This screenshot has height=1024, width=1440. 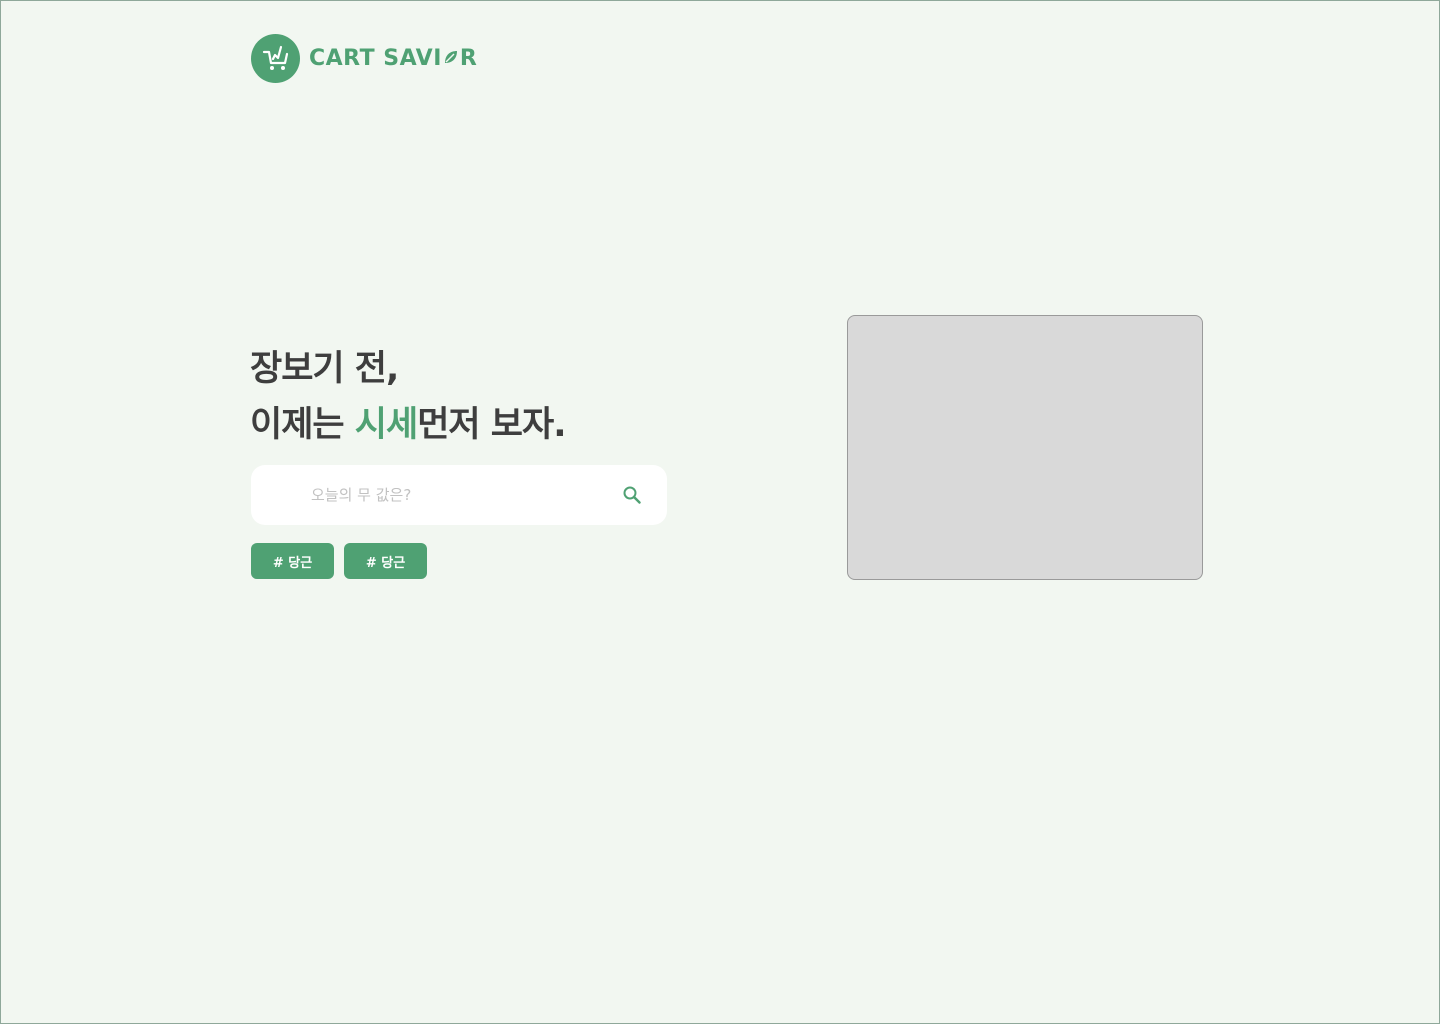 What do you see at coordinates (375, 58) in the screenshot?
I see `brand-name-part1: CART SAVI` at bounding box center [375, 58].